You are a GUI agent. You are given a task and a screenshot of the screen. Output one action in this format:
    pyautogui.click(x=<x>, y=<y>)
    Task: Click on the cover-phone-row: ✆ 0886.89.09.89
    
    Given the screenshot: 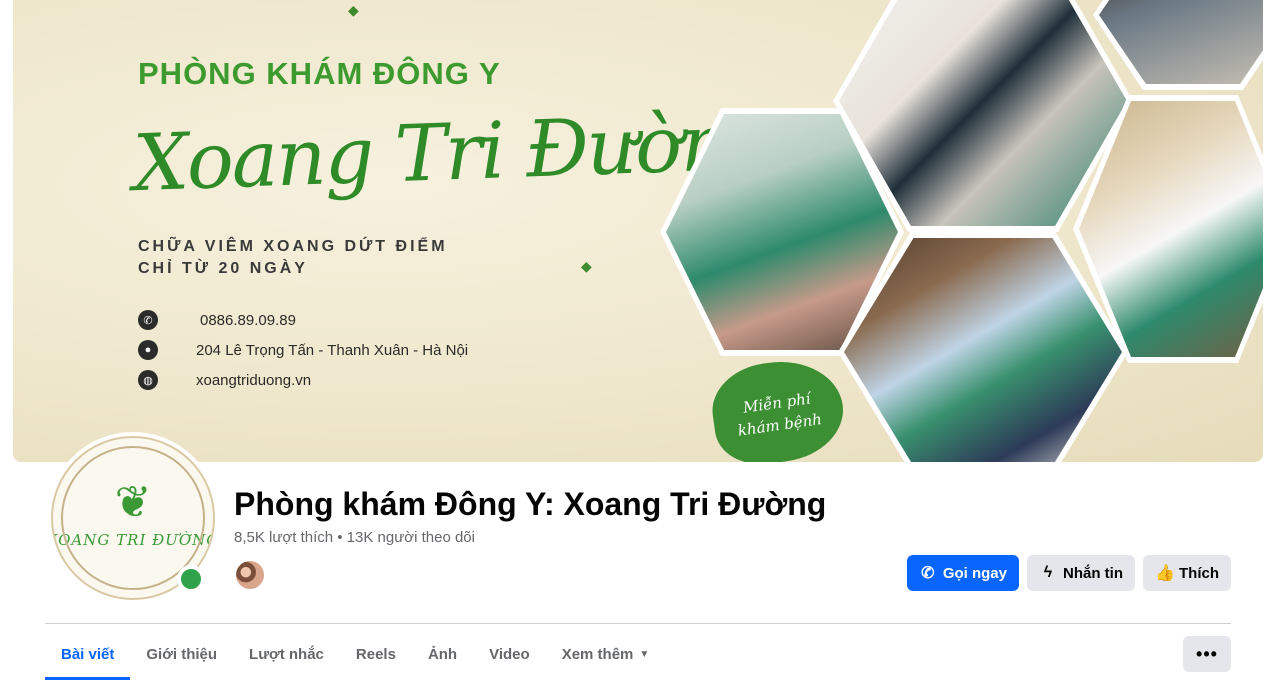 What is the action you would take?
    pyautogui.click(x=348, y=320)
    